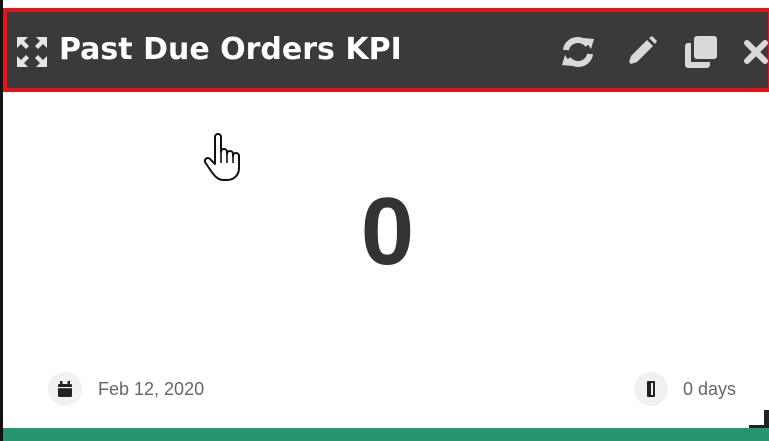 This screenshot has height=441, width=769. What do you see at coordinates (225, 157) in the screenshot?
I see `hand-cursor-icon` at bounding box center [225, 157].